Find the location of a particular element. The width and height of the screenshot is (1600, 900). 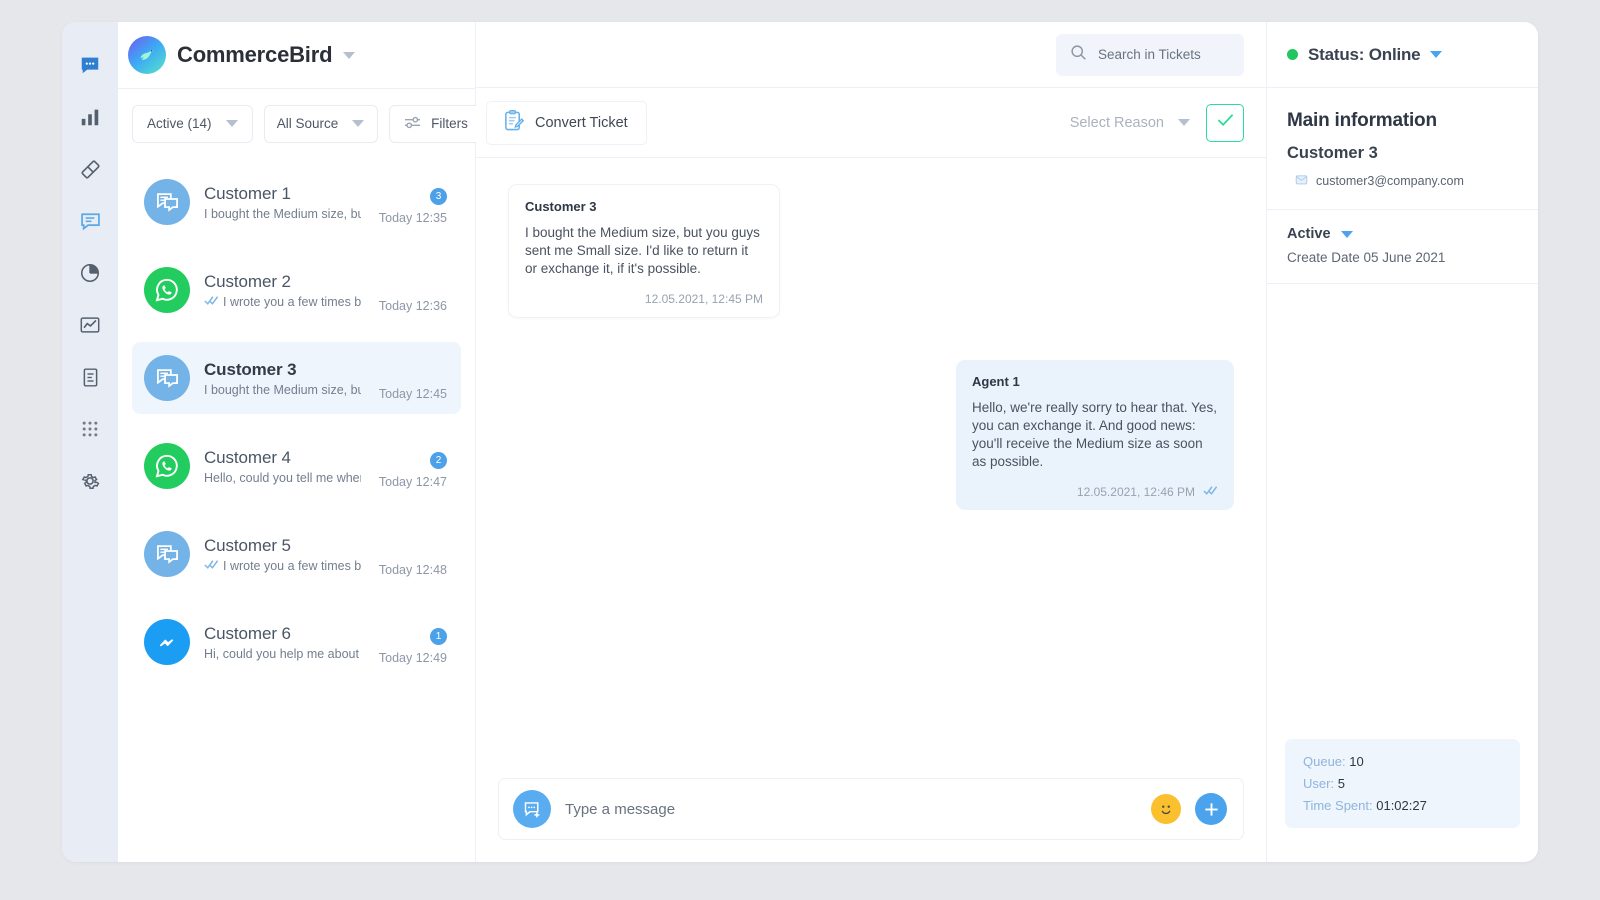

select-reason-dropdown: Select Reason is located at coordinates (1130, 123).